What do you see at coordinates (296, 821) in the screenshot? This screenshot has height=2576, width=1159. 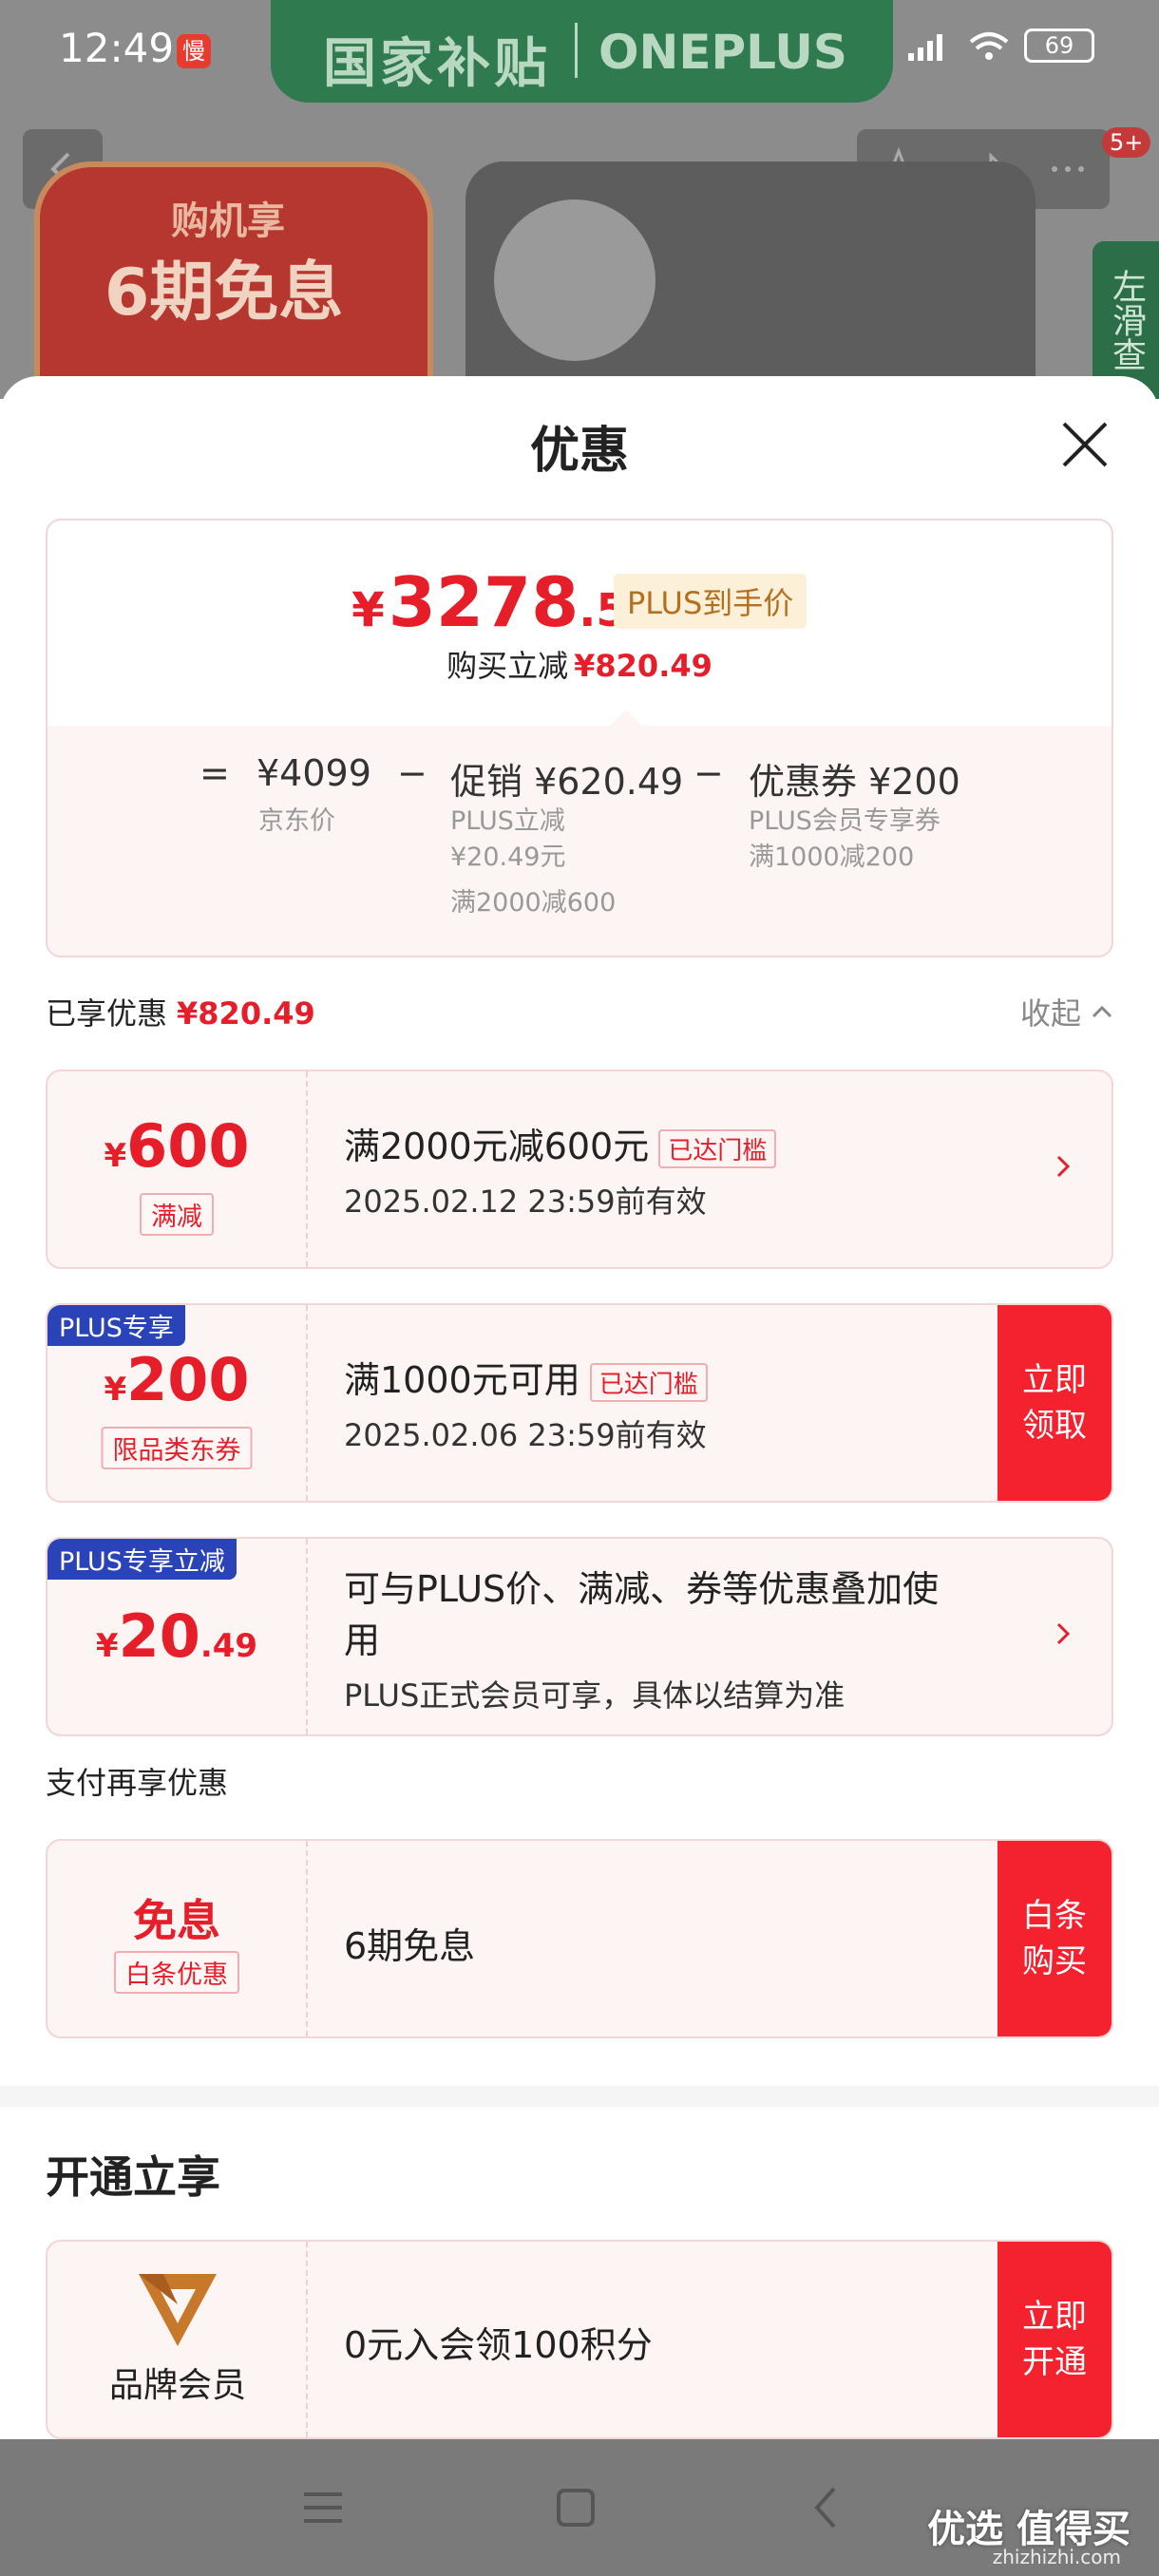 I see `jd-price-label: 京东价` at bounding box center [296, 821].